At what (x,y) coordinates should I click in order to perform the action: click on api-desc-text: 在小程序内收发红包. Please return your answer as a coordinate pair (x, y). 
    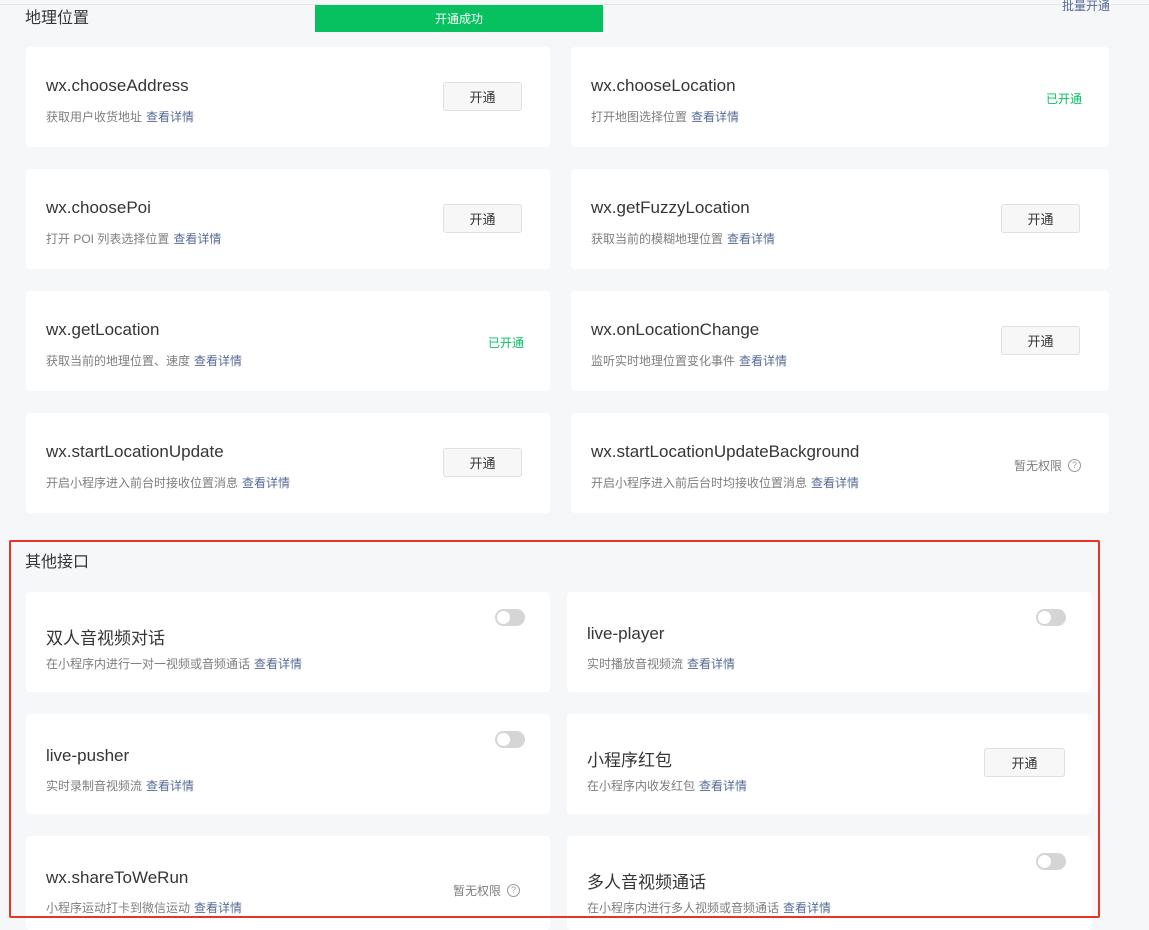
    Looking at the image, I should click on (641, 786).